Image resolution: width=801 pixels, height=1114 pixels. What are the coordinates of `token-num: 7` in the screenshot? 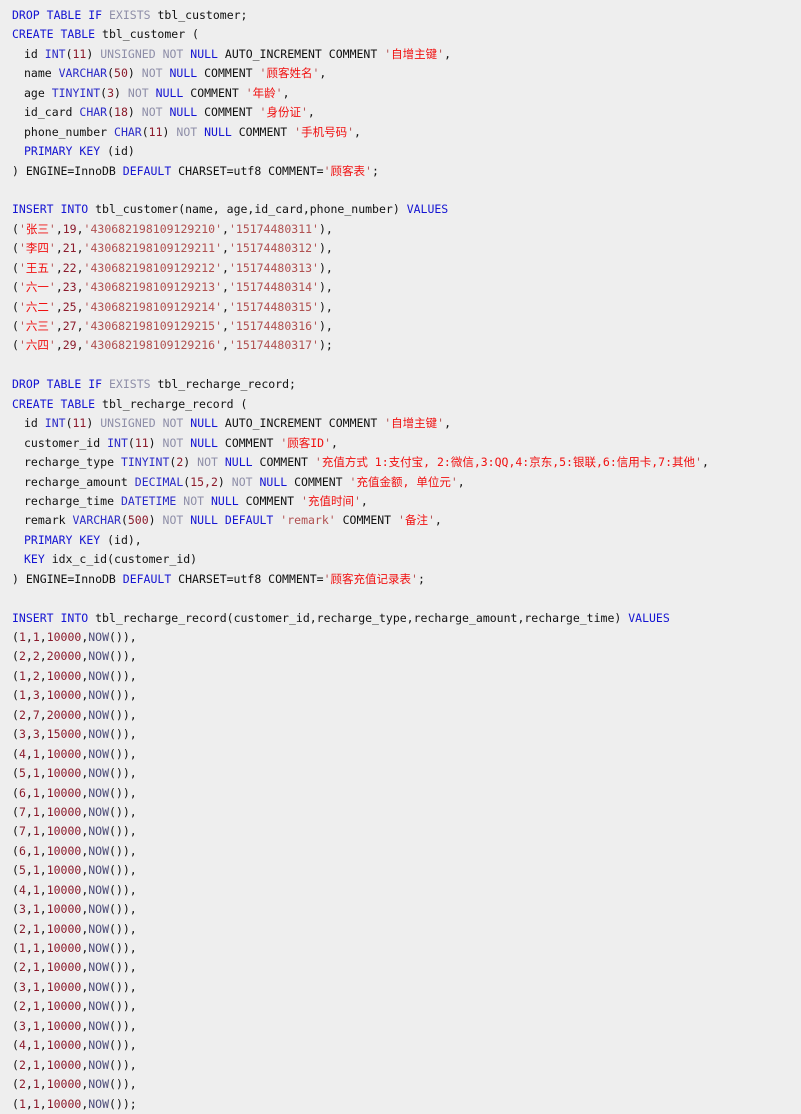 It's located at (22, 811).